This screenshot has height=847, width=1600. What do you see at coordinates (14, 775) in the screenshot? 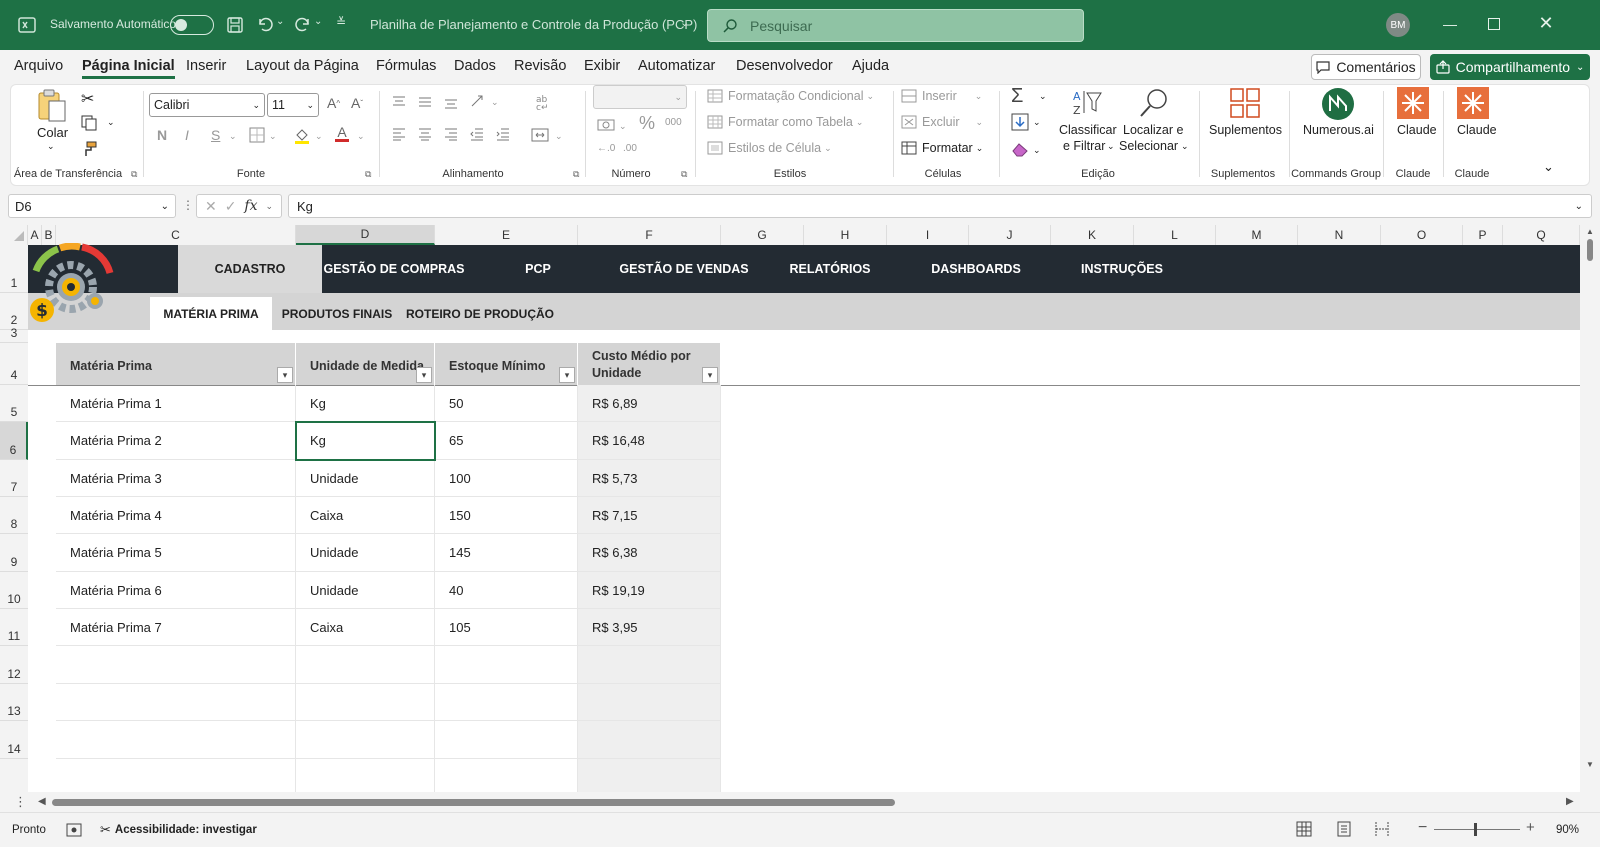
I see `row-header` at bounding box center [14, 775].